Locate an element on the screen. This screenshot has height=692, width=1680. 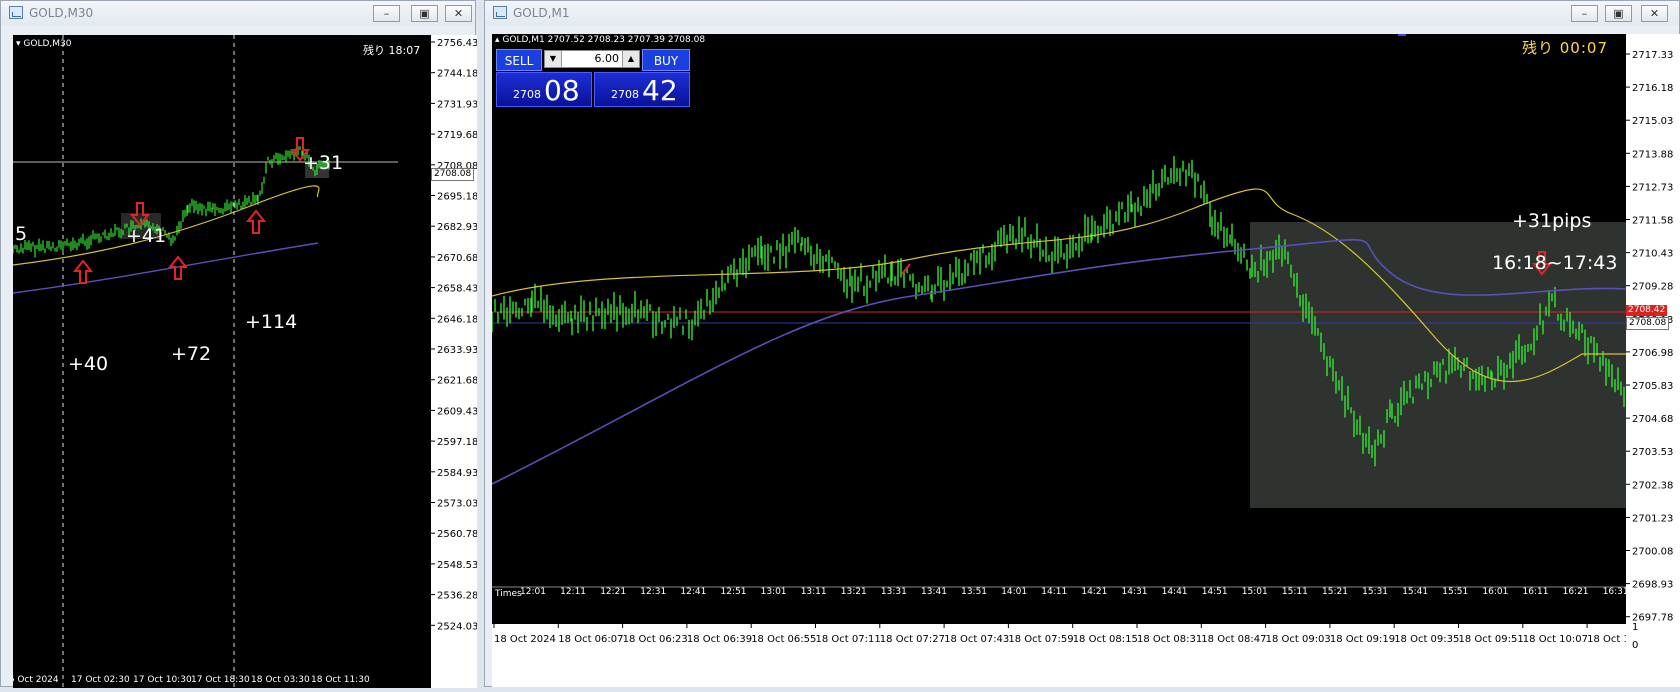
times-row-label: 16:31 is located at coordinates (1614, 592).